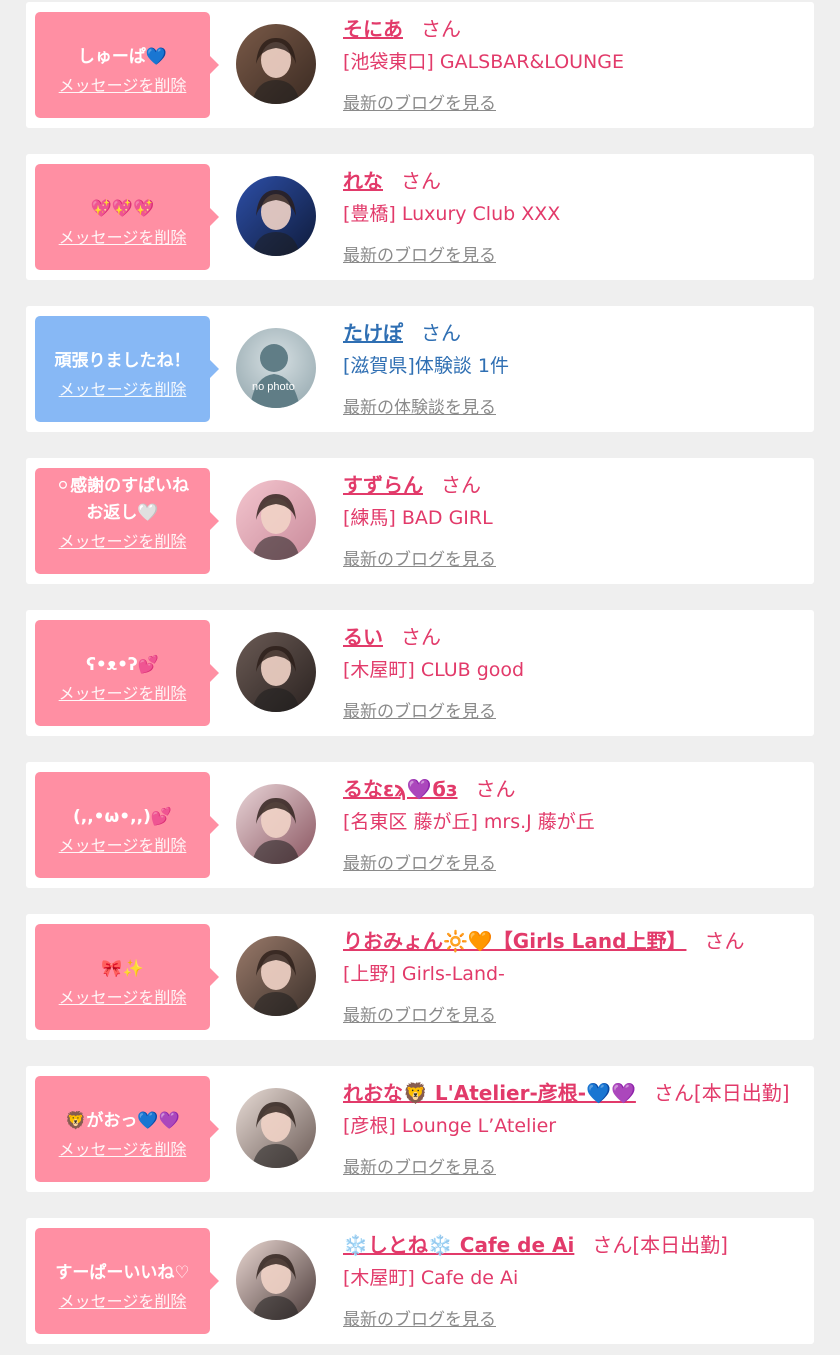 The width and height of the screenshot is (840, 1355). What do you see at coordinates (122, 665) in the screenshot?
I see `message-text: ʕ•ᴥ•ʔ💕` at bounding box center [122, 665].